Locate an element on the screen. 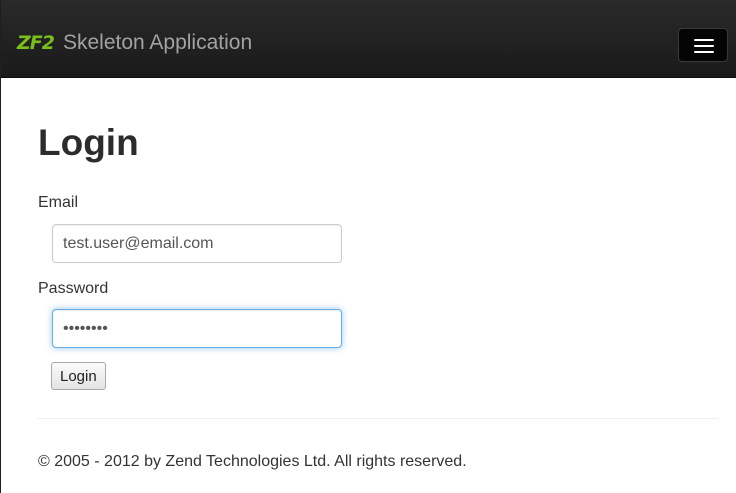 The height and width of the screenshot is (493, 736). brand-link: ZF2 Skeleton Application is located at coordinates (134, 43).